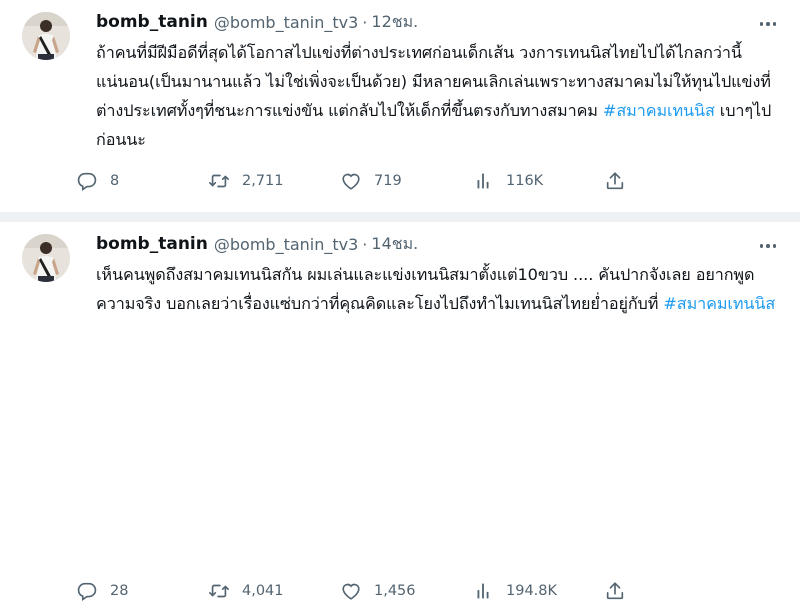  I want to click on reply-count: 8, so click(115, 181).